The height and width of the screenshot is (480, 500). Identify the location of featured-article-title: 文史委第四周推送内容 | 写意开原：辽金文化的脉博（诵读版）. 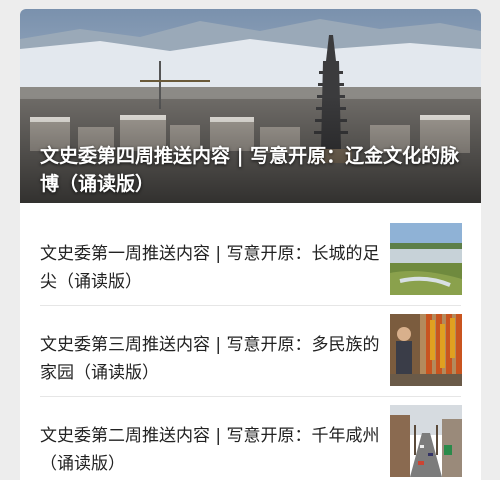
(250, 170).